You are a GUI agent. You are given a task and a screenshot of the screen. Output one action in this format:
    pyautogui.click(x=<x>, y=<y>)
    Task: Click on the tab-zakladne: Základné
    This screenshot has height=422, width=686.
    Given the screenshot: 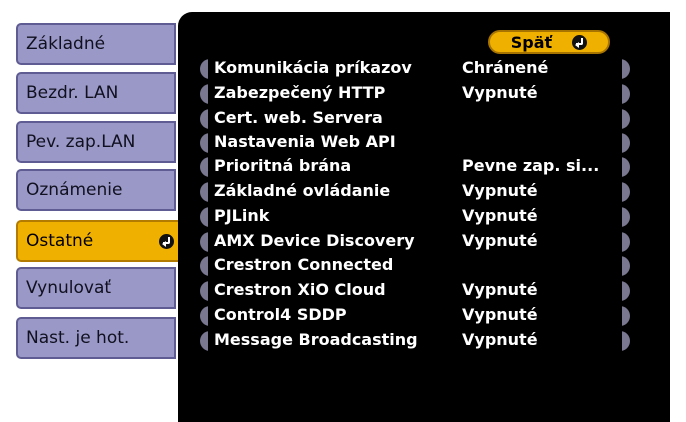 What is the action you would take?
    pyautogui.click(x=96, y=44)
    